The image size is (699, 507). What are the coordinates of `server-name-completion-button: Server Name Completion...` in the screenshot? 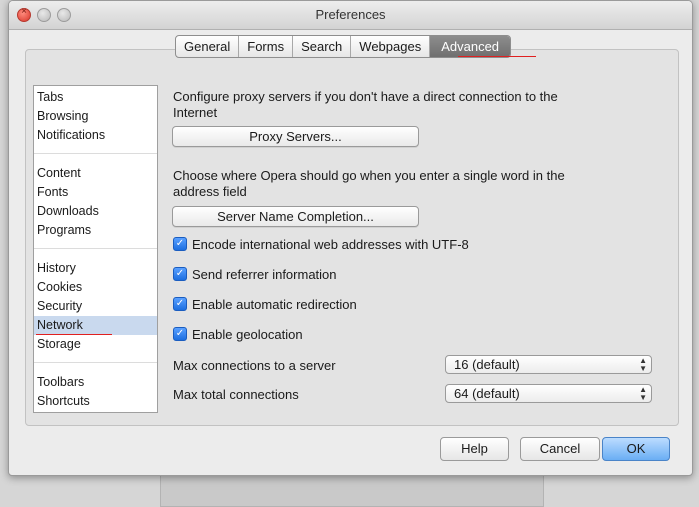 It's located at (295, 216).